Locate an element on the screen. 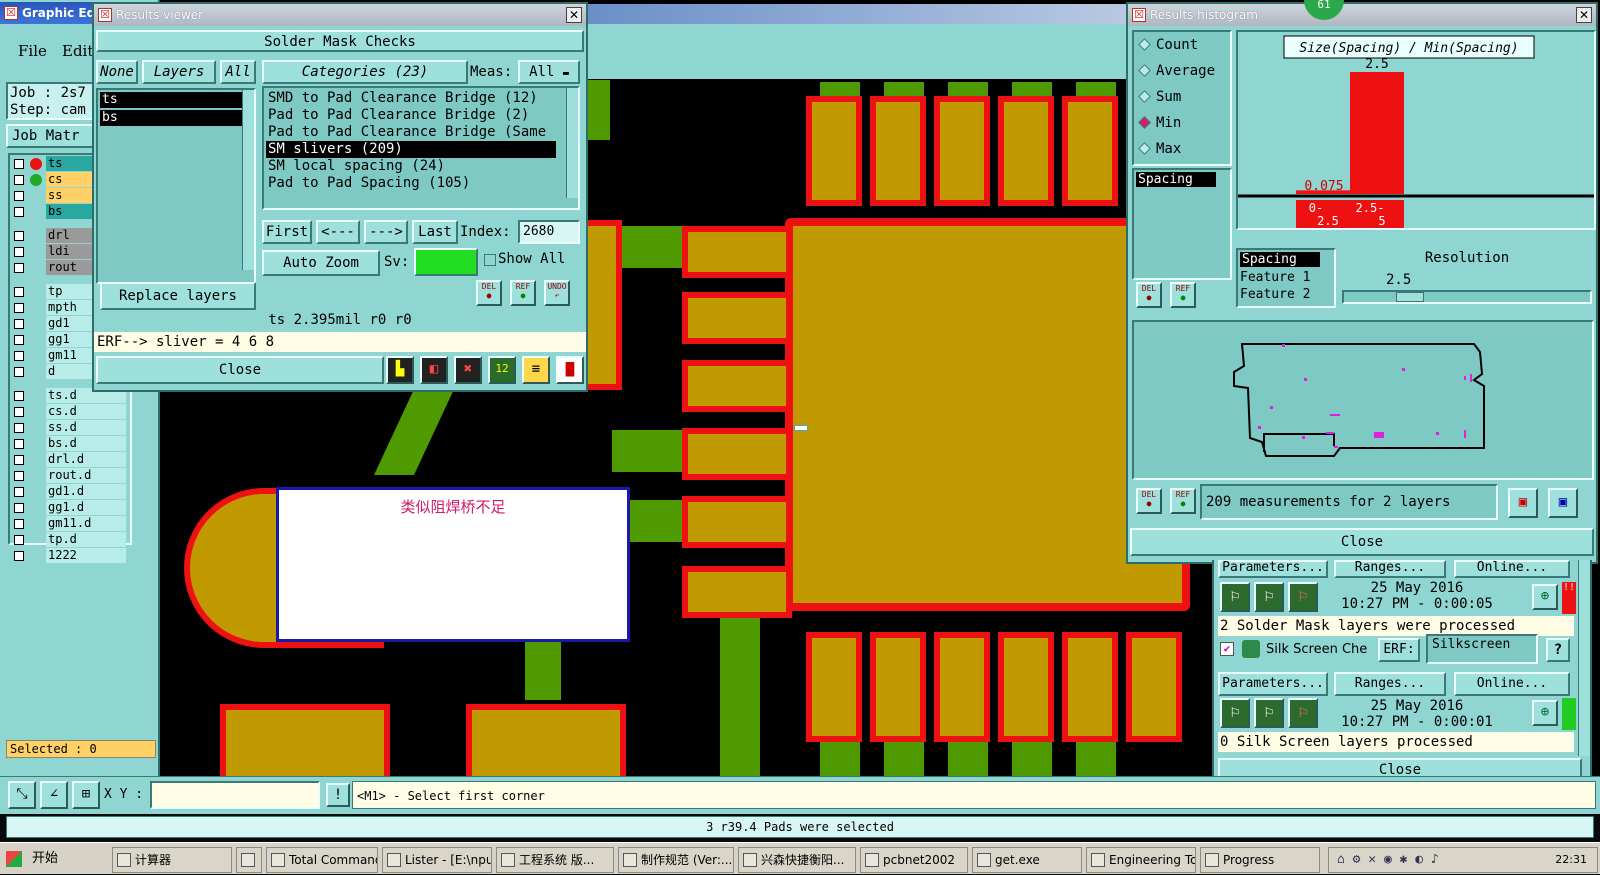  resolution-item: Feature 1 is located at coordinates (1275, 277).